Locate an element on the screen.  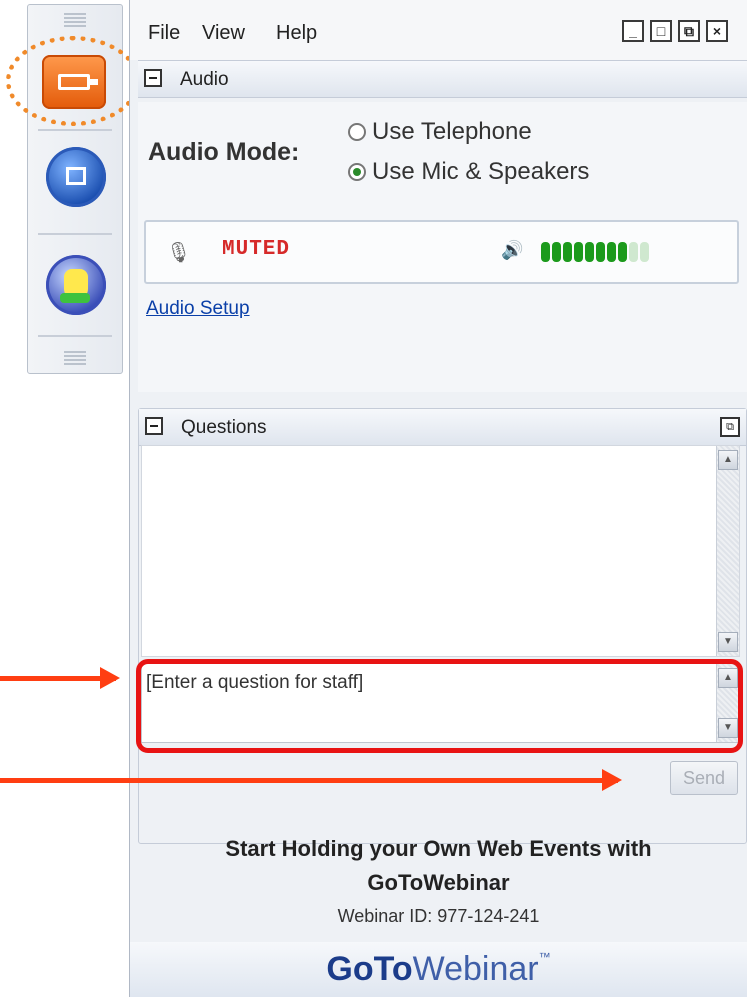
menu-bar: File View Help _ □ ⧉ × is located at coordinates (438, 30).